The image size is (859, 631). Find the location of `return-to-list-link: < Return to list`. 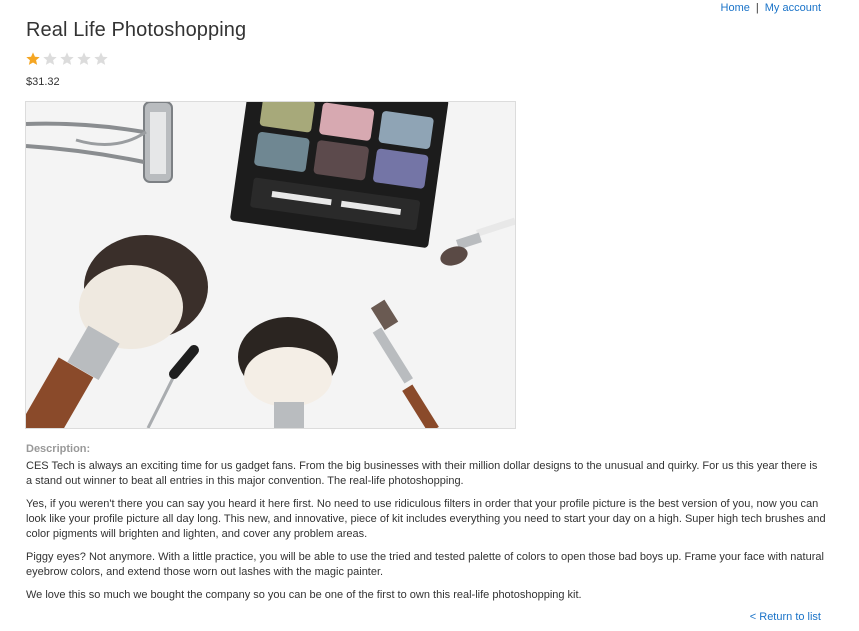

return-to-list-link: < Return to list is located at coordinates (785, 617).